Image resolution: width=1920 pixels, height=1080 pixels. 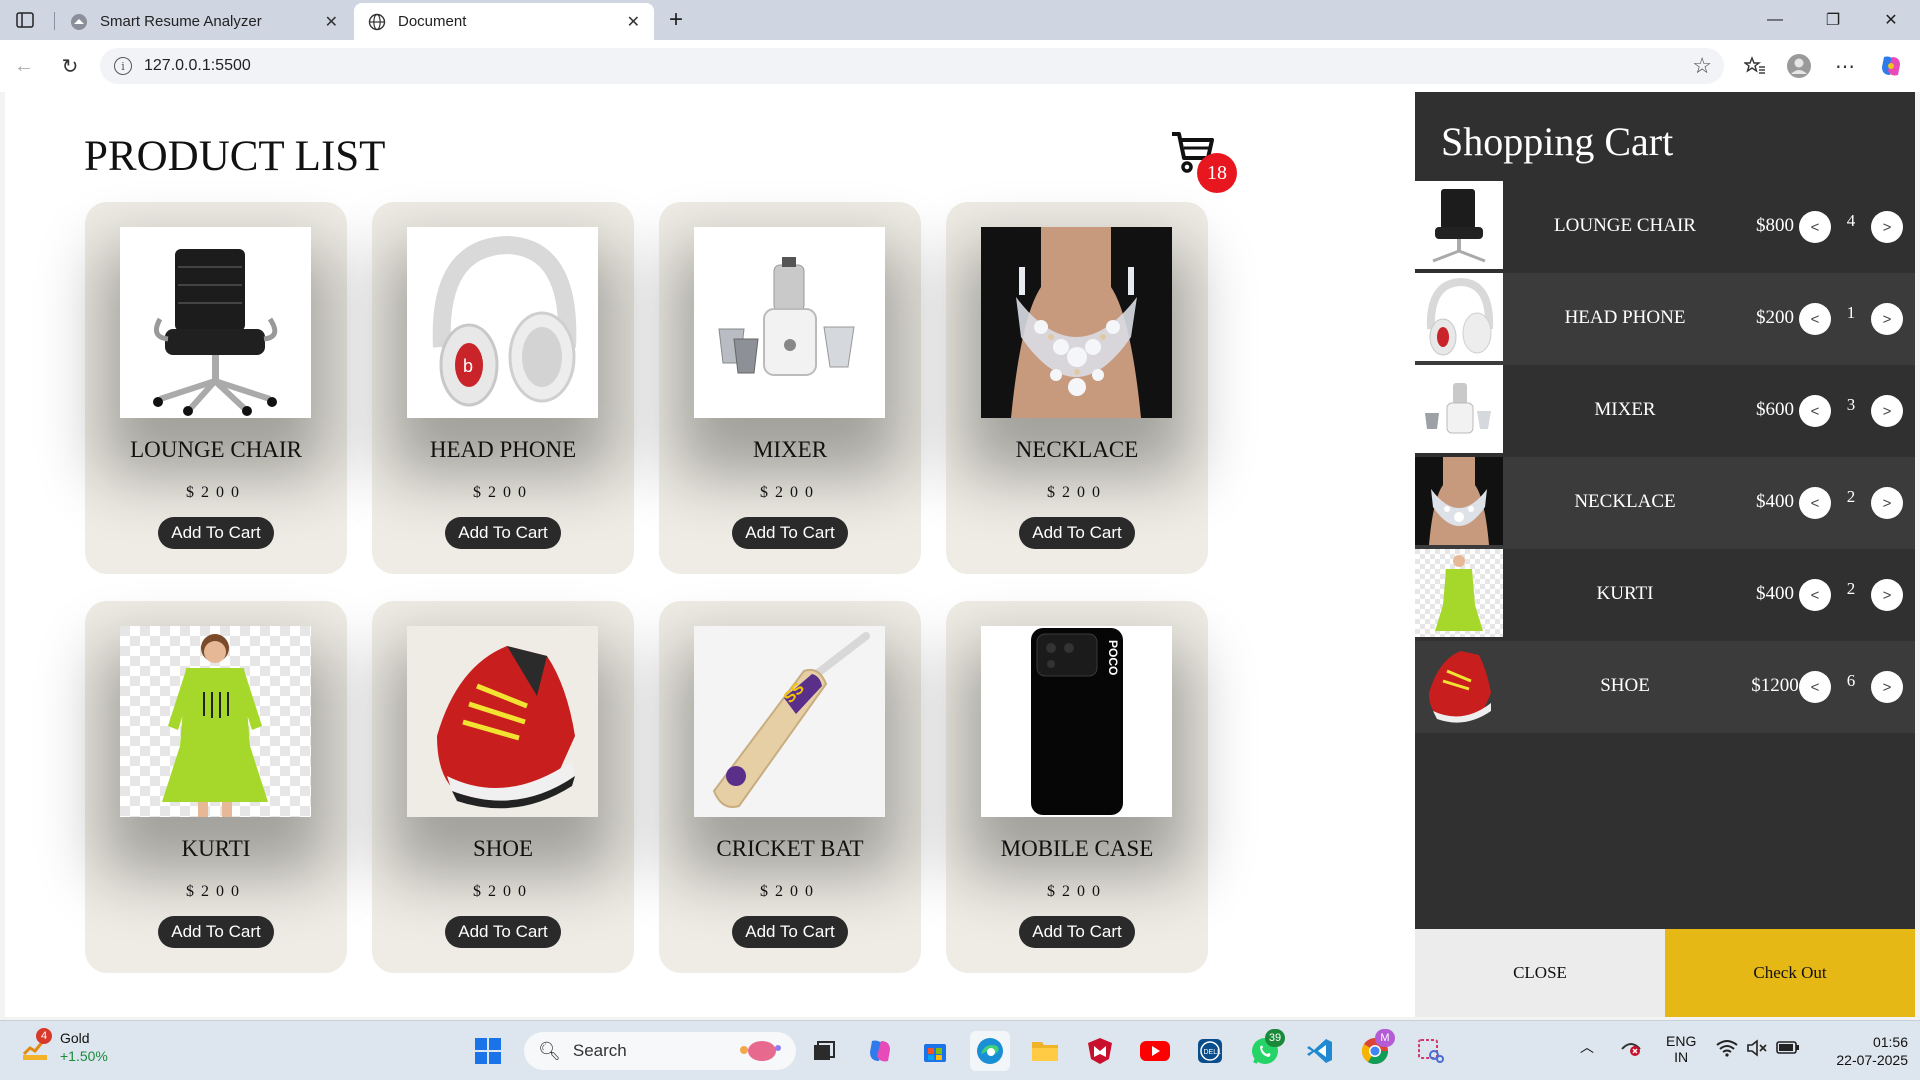 What do you see at coordinates (1631, 1048) in the screenshot?
I see `network-alert-icon` at bounding box center [1631, 1048].